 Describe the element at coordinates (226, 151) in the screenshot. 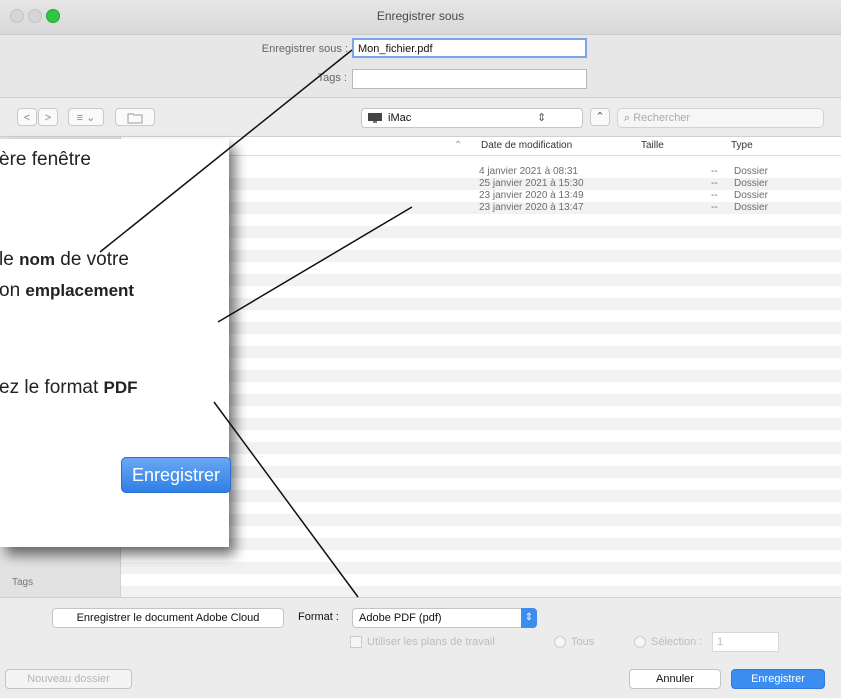

I see `pointer-line-name` at that location.